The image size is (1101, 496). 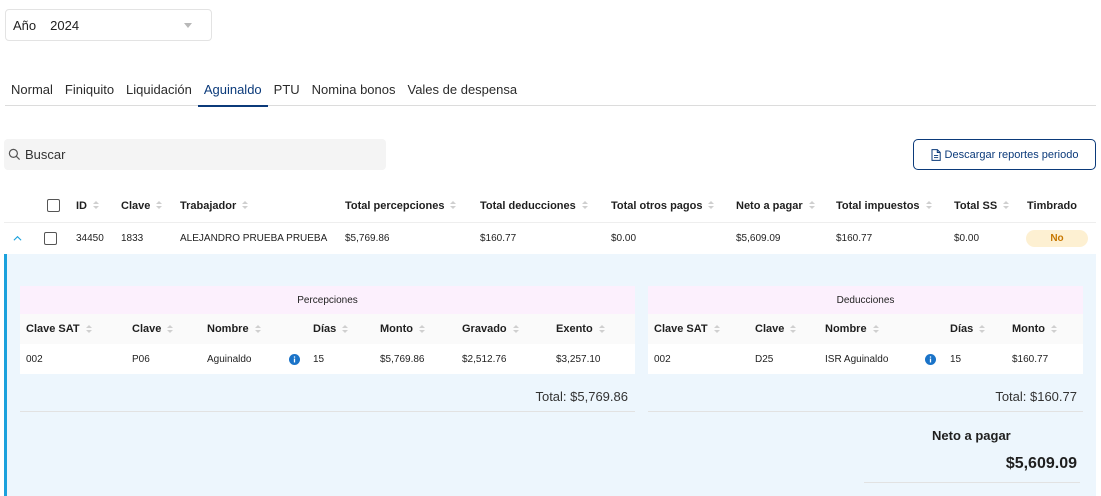 What do you see at coordinates (624, 238) in the screenshot?
I see `cell-total-otros-pagos: $0.00` at bounding box center [624, 238].